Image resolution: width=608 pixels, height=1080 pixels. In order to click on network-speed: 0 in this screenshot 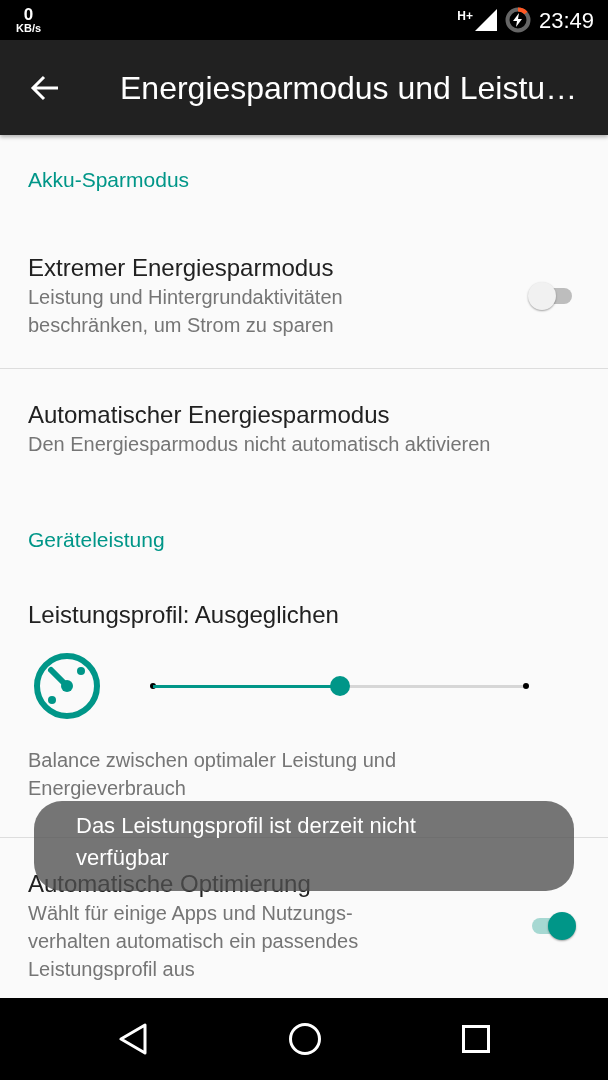, I will do `click(28, 14)`.